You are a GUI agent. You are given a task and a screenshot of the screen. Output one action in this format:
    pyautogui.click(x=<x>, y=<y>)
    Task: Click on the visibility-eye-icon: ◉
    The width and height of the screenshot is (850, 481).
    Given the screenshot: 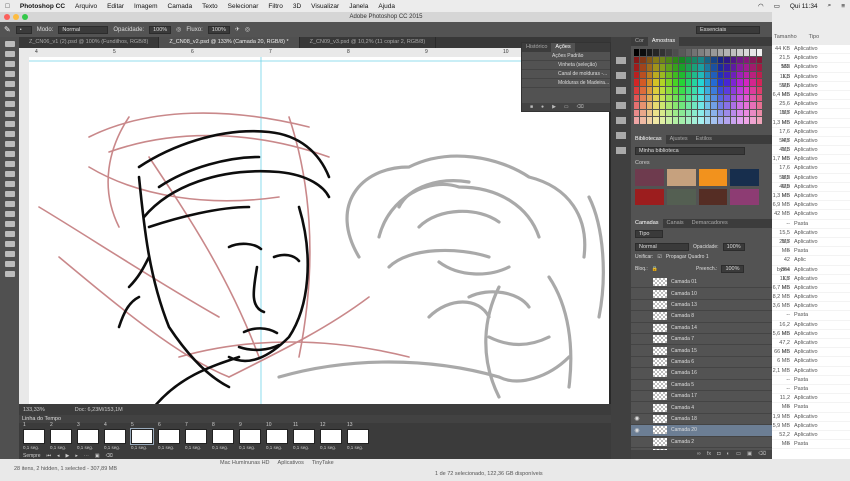 What is the action you would take?
    pyautogui.click(x=637, y=418)
    